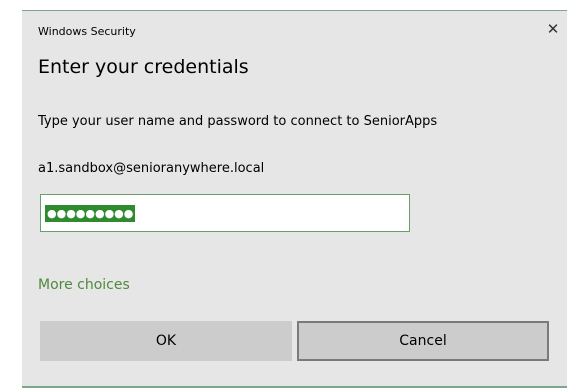  Describe the element at coordinates (225, 213) in the screenshot. I see `password-field: ●●●●●●●●●` at that location.